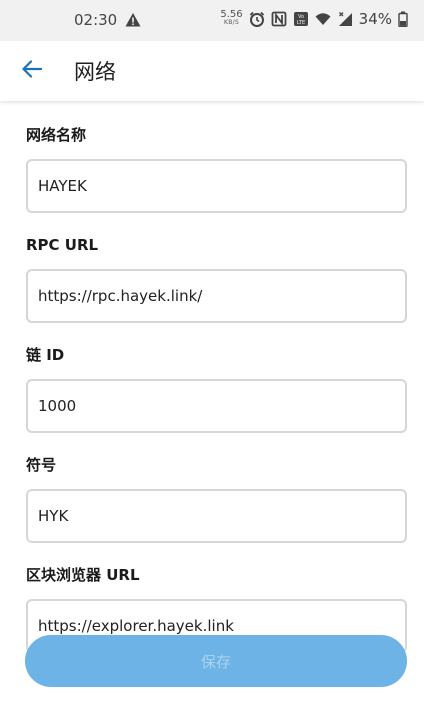  Describe the element at coordinates (301, 19) in the screenshot. I see `volte-icon: Vo LTE` at that location.